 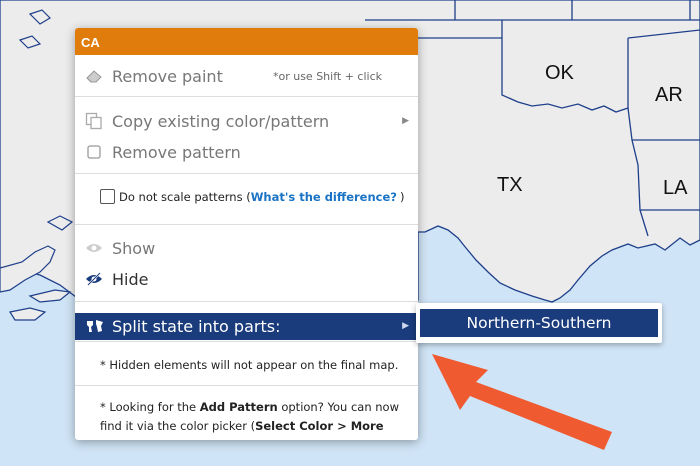 I want to click on eraser-icon, so click(x=94, y=76).